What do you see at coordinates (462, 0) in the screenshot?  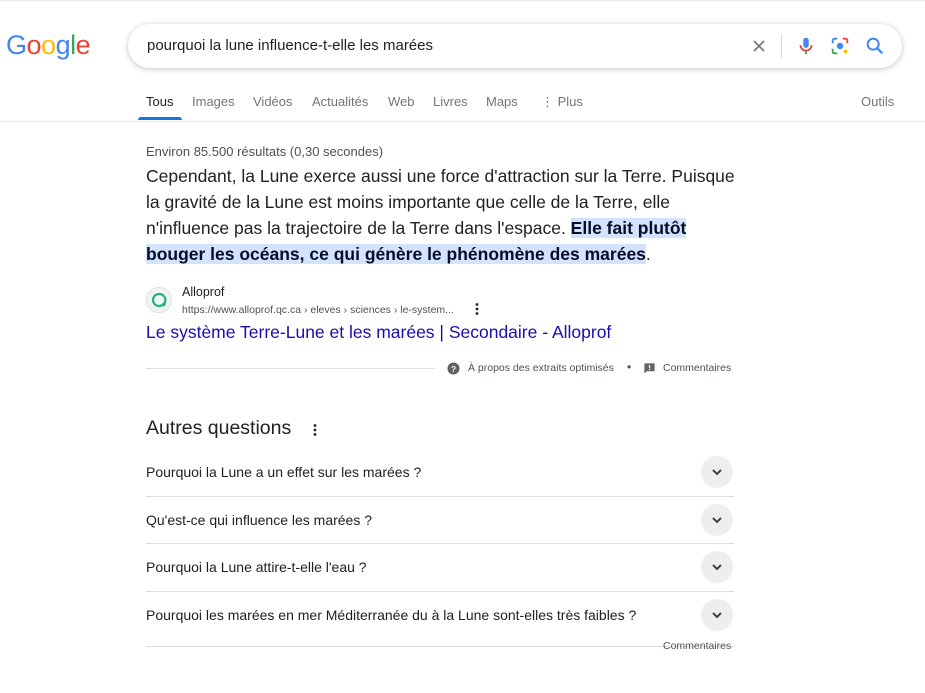 I see `top-border` at bounding box center [462, 0].